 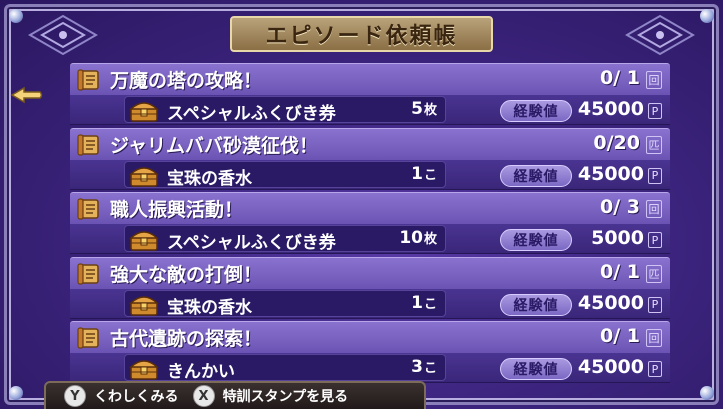 What do you see at coordinates (203, 396) in the screenshot?
I see `x-button-icon: X` at bounding box center [203, 396].